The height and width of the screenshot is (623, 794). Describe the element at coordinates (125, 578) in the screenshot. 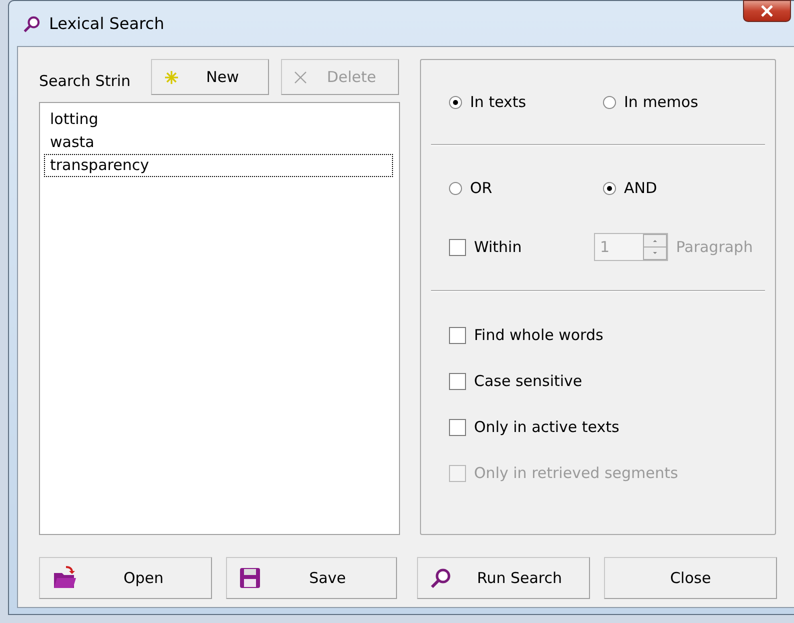

I see `open-button: Open` at that location.